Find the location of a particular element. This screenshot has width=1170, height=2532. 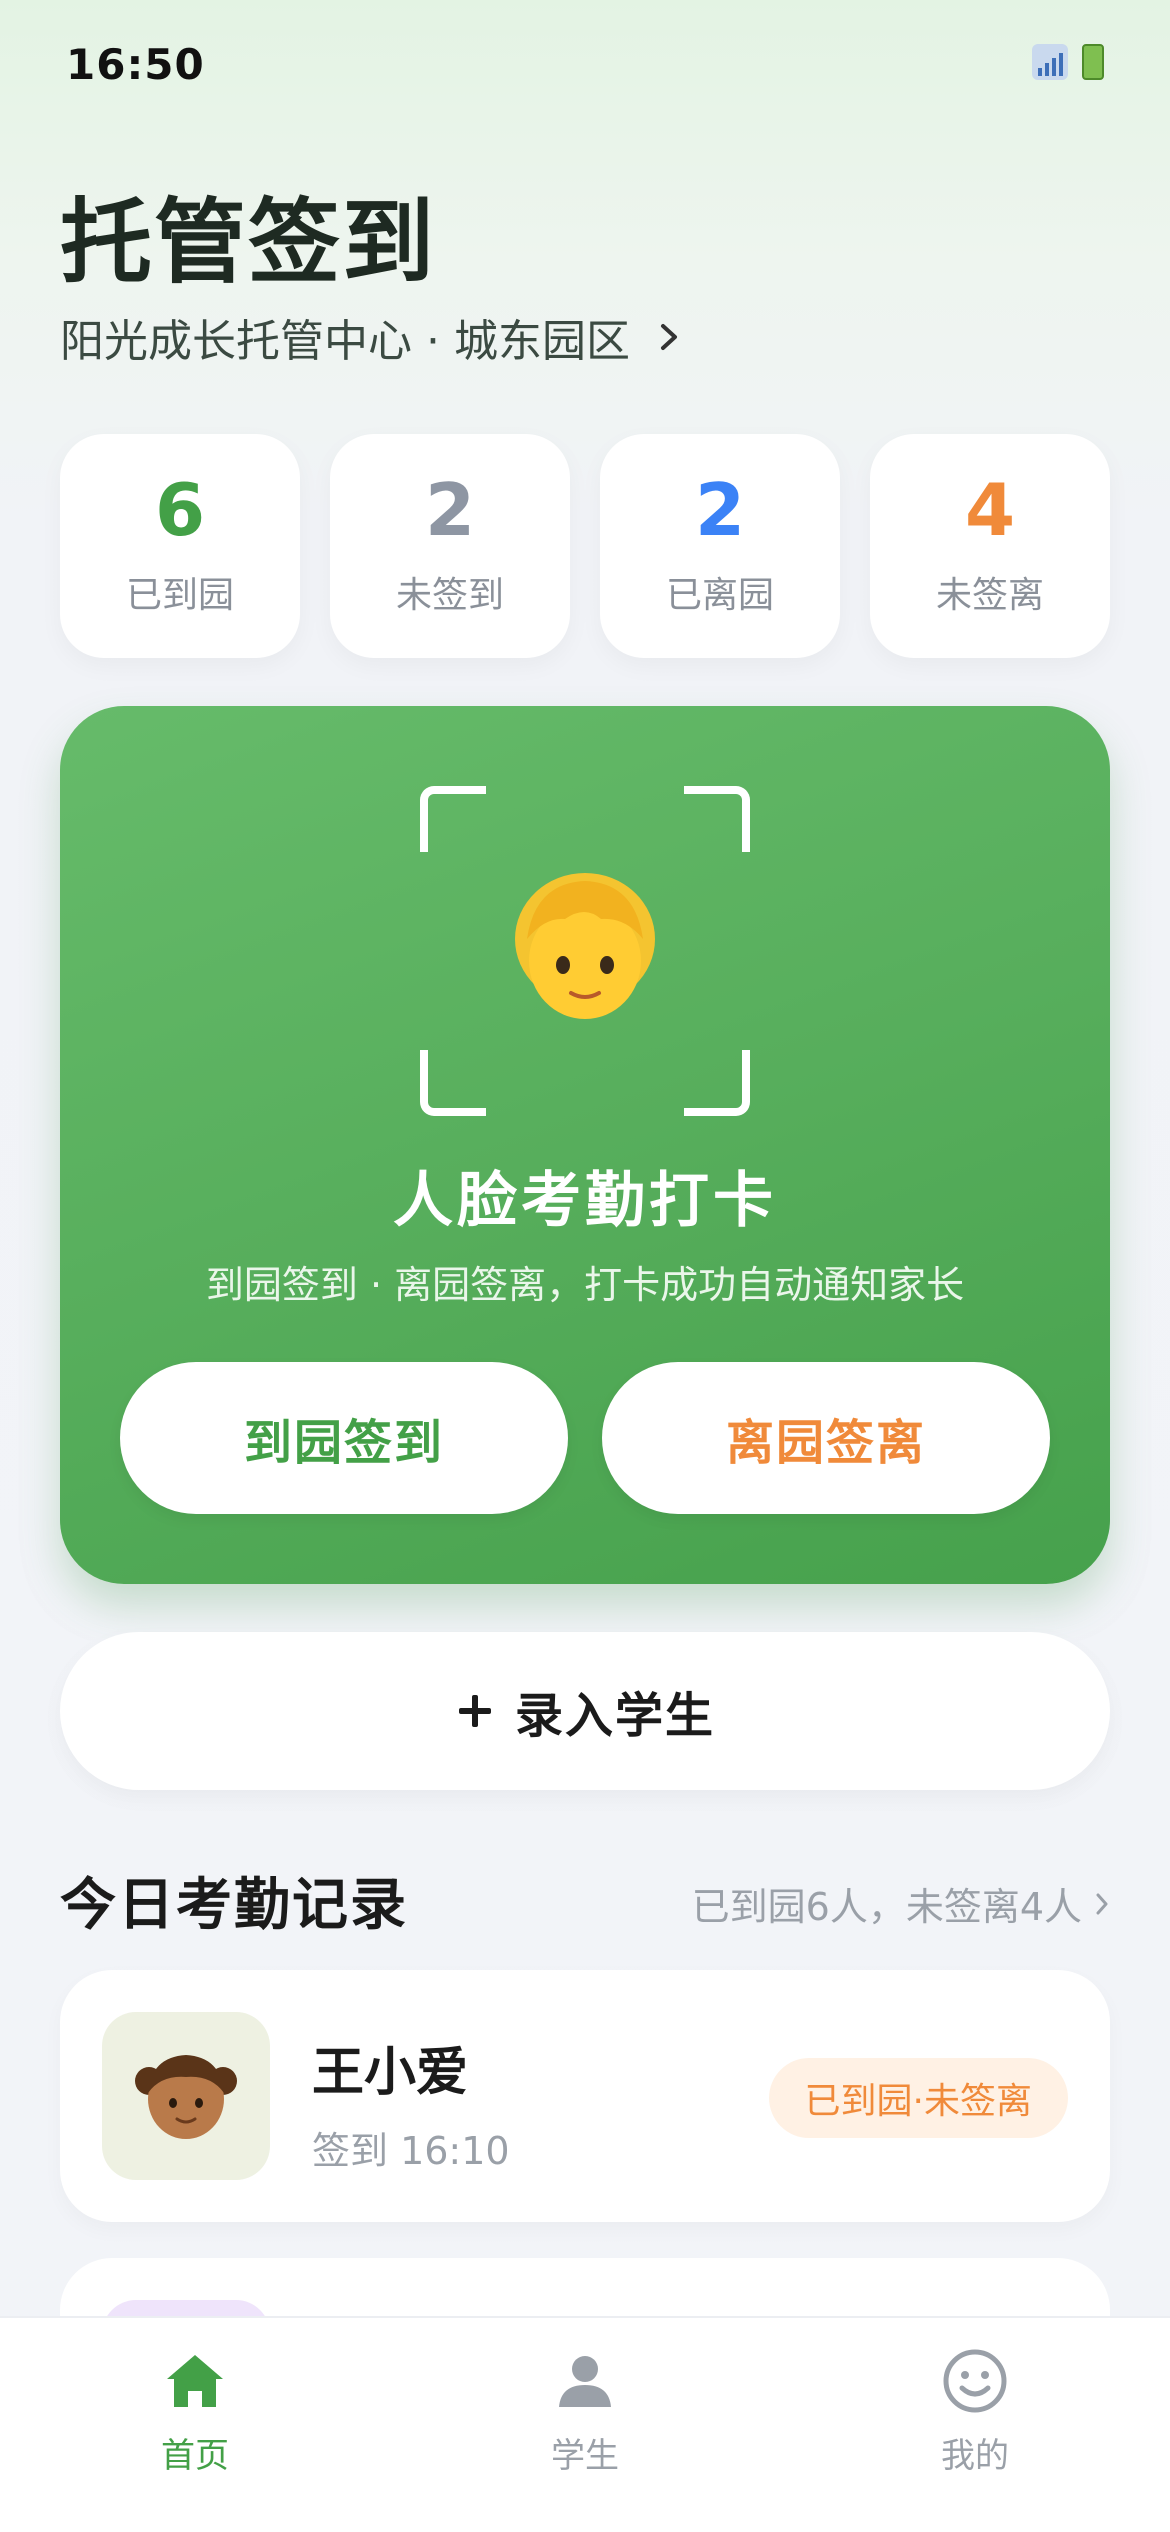

face-card-subtitle: 到园签到 · 离园签离，打卡成功自动通知家长 is located at coordinates (585, 1285).